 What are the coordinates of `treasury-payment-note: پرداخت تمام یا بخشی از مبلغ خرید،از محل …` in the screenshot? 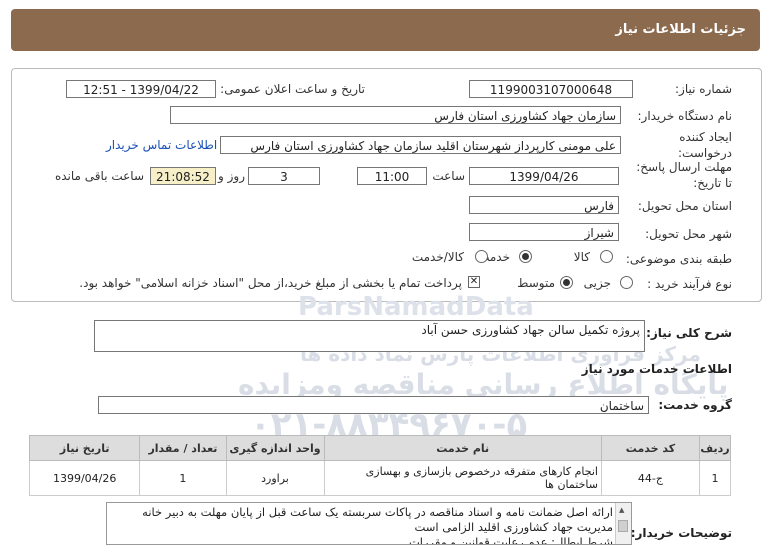 It's located at (270, 283).